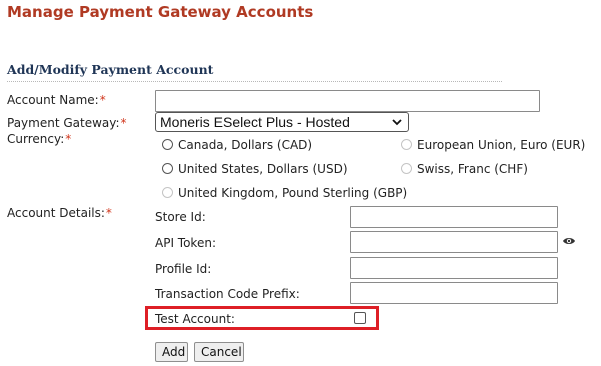 This screenshot has width=601, height=366. I want to click on payment-gateway-label: Payment Gateway:*, so click(67, 123).